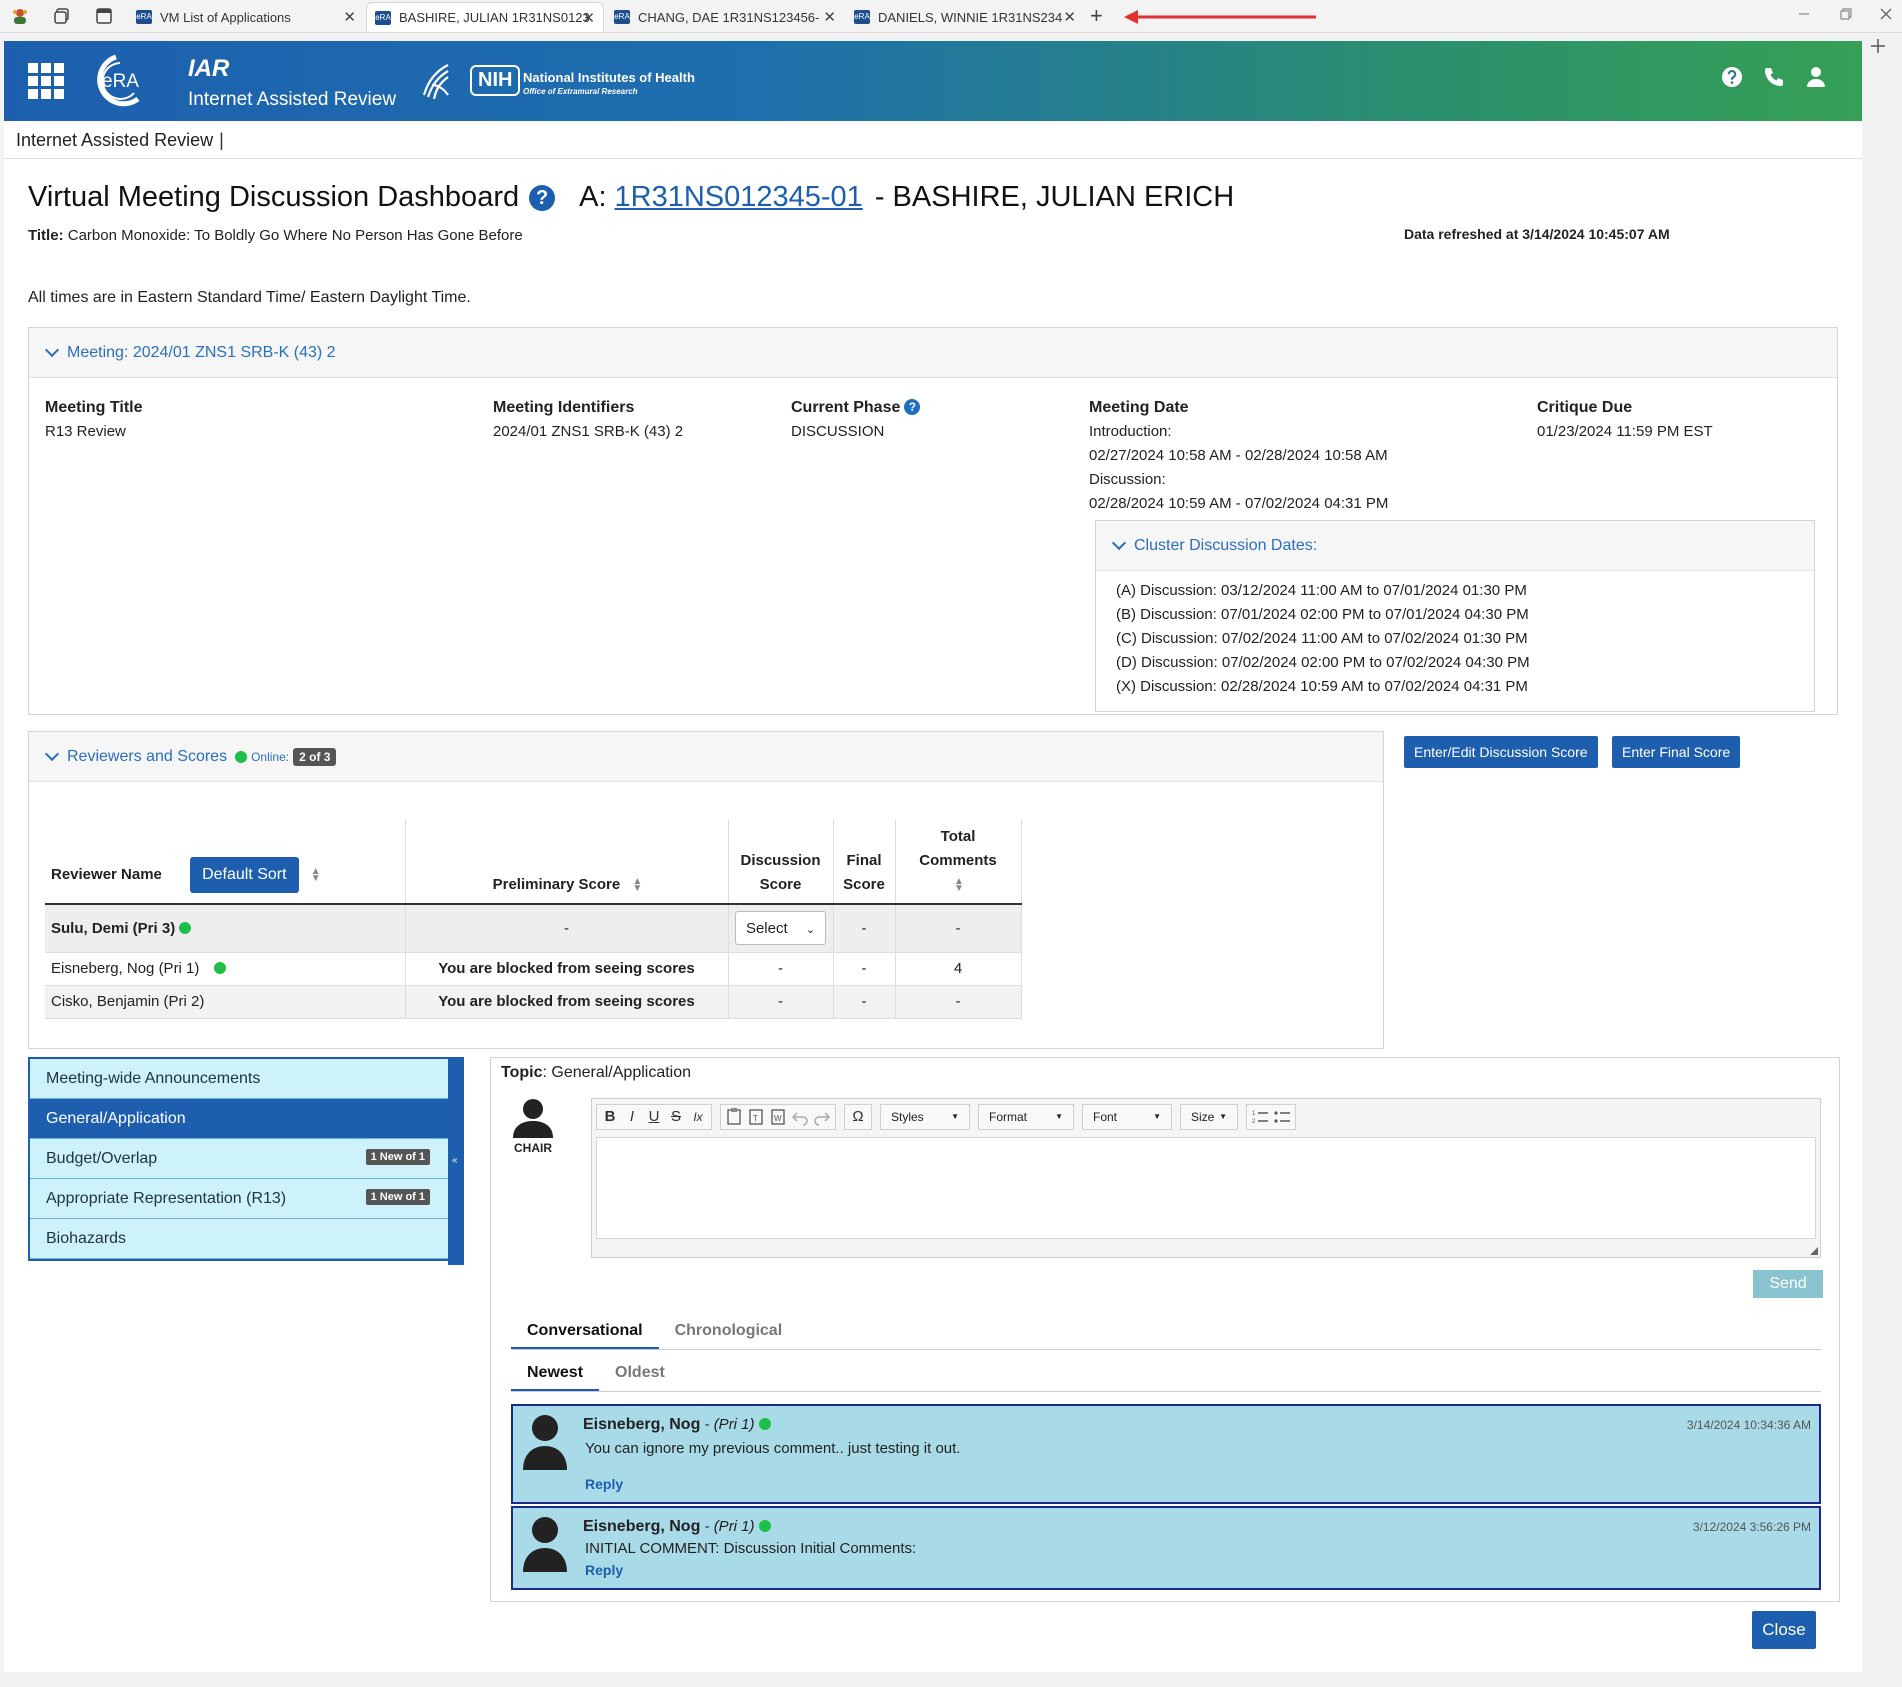  What do you see at coordinates (244, 875) in the screenshot?
I see `default-sort-button: Default Sort` at bounding box center [244, 875].